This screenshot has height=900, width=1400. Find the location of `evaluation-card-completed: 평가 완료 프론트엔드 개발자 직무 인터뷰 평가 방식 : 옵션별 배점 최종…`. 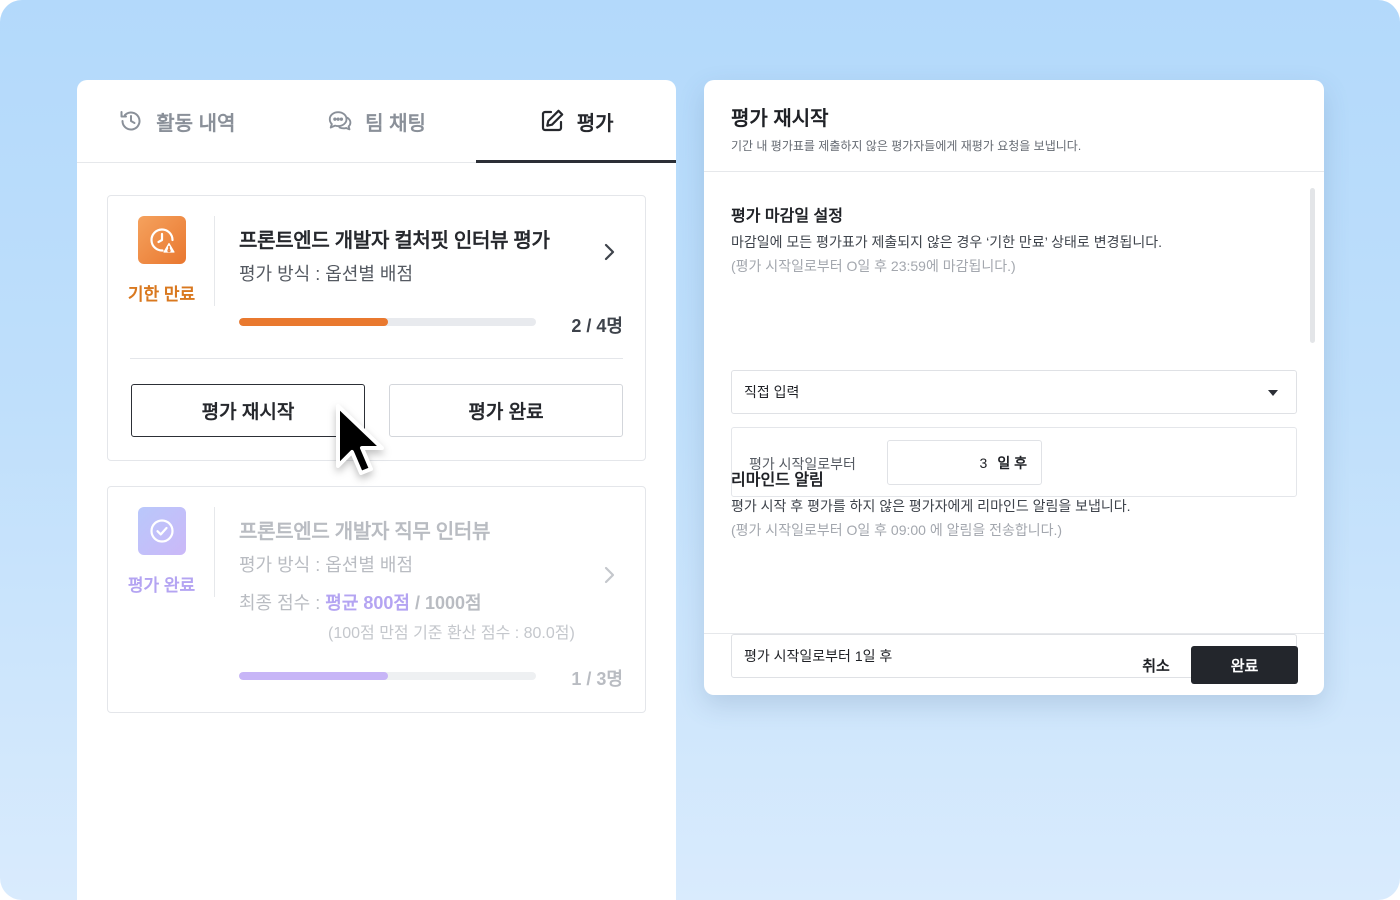

evaluation-card-completed: 평가 완료 프론트엔드 개발자 직무 인터뷰 평가 방식 : 옵션별 배점 최종… is located at coordinates (376, 599).